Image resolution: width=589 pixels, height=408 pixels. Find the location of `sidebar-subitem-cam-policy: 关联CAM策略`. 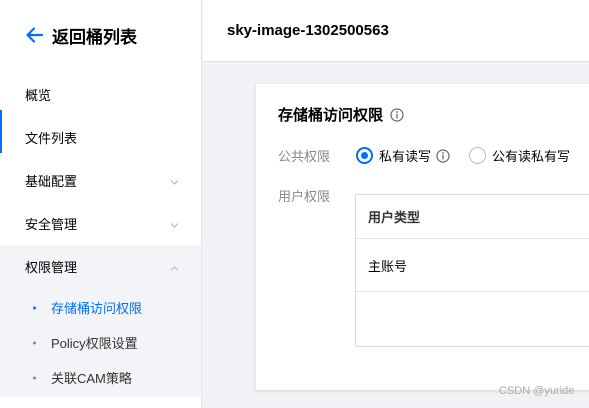

sidebar-subitem-cam-policy: 关联CAM策略 is located at coordinates (100, 377).